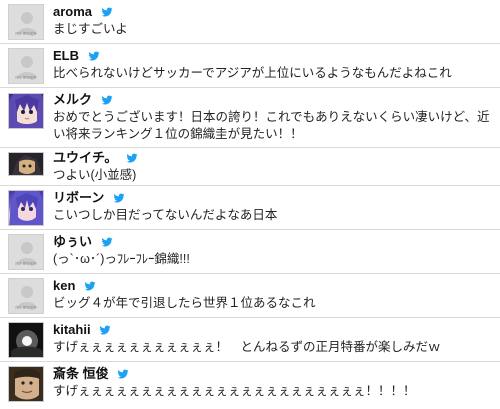 Image resolution: width=500 pixels, height=409 pixels. I want to click on tweet-row: kitahii すげぇぇぇぇぇぇぇぇぇぇぇ！ とんねるずの正月特番が楽しみだｗ, so click(250, 340).